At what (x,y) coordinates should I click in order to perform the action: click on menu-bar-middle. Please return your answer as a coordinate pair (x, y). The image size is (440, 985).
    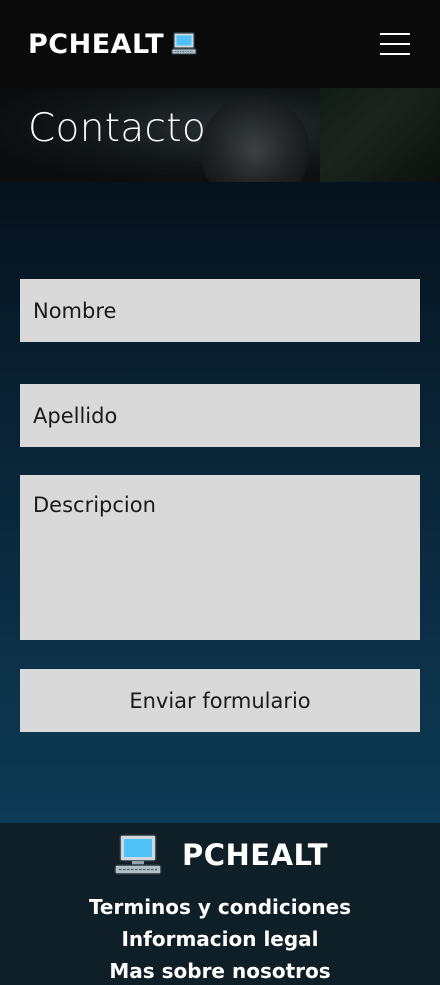
    Looking at the image, I should click on (395, 44).